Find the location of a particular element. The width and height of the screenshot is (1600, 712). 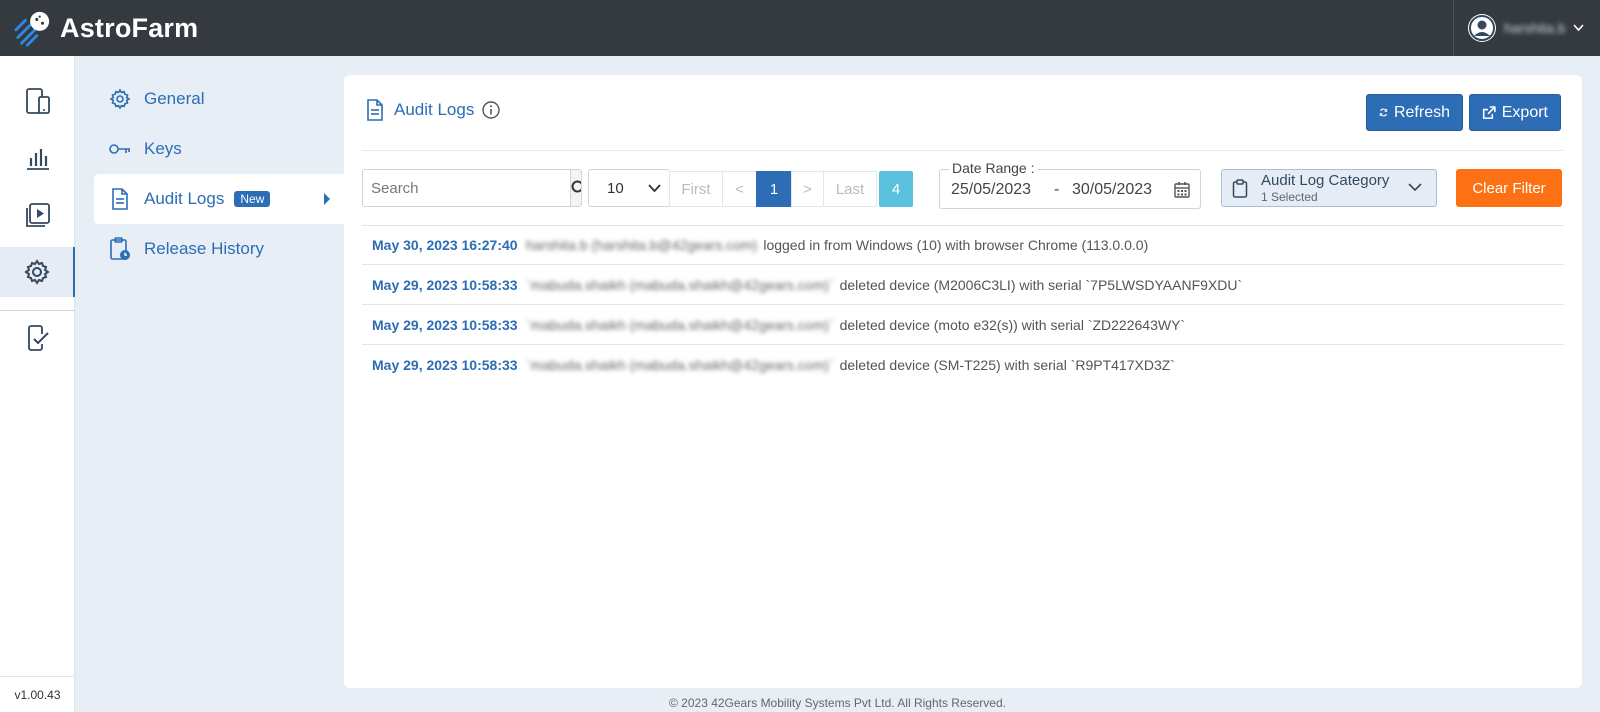

playback-icon is located at coordinates (37, 215).